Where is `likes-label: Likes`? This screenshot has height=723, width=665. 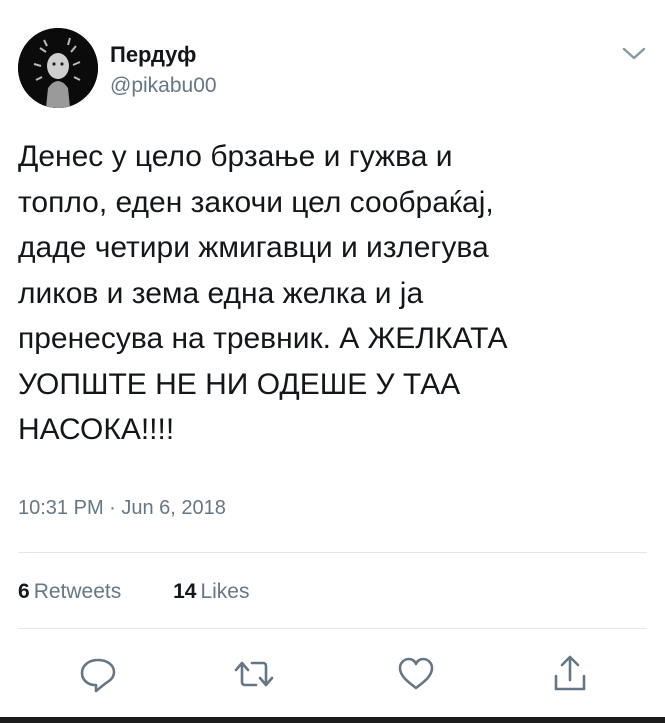 likes-label: Likes is located at coordinates (225, 591).